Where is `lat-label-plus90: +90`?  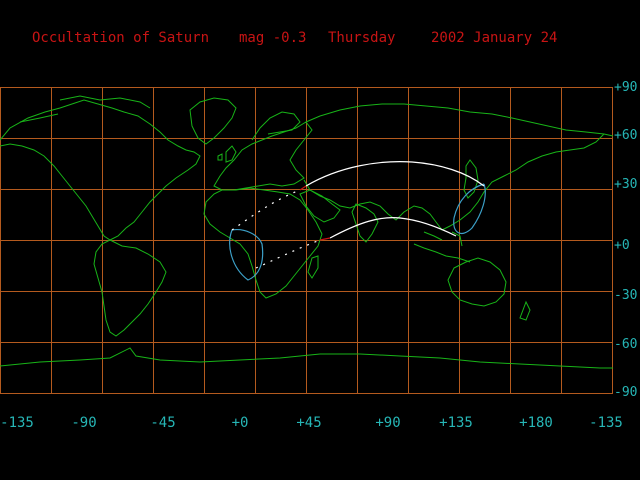 lat-label-plus90: +90 is located at coordinates (626, 87).